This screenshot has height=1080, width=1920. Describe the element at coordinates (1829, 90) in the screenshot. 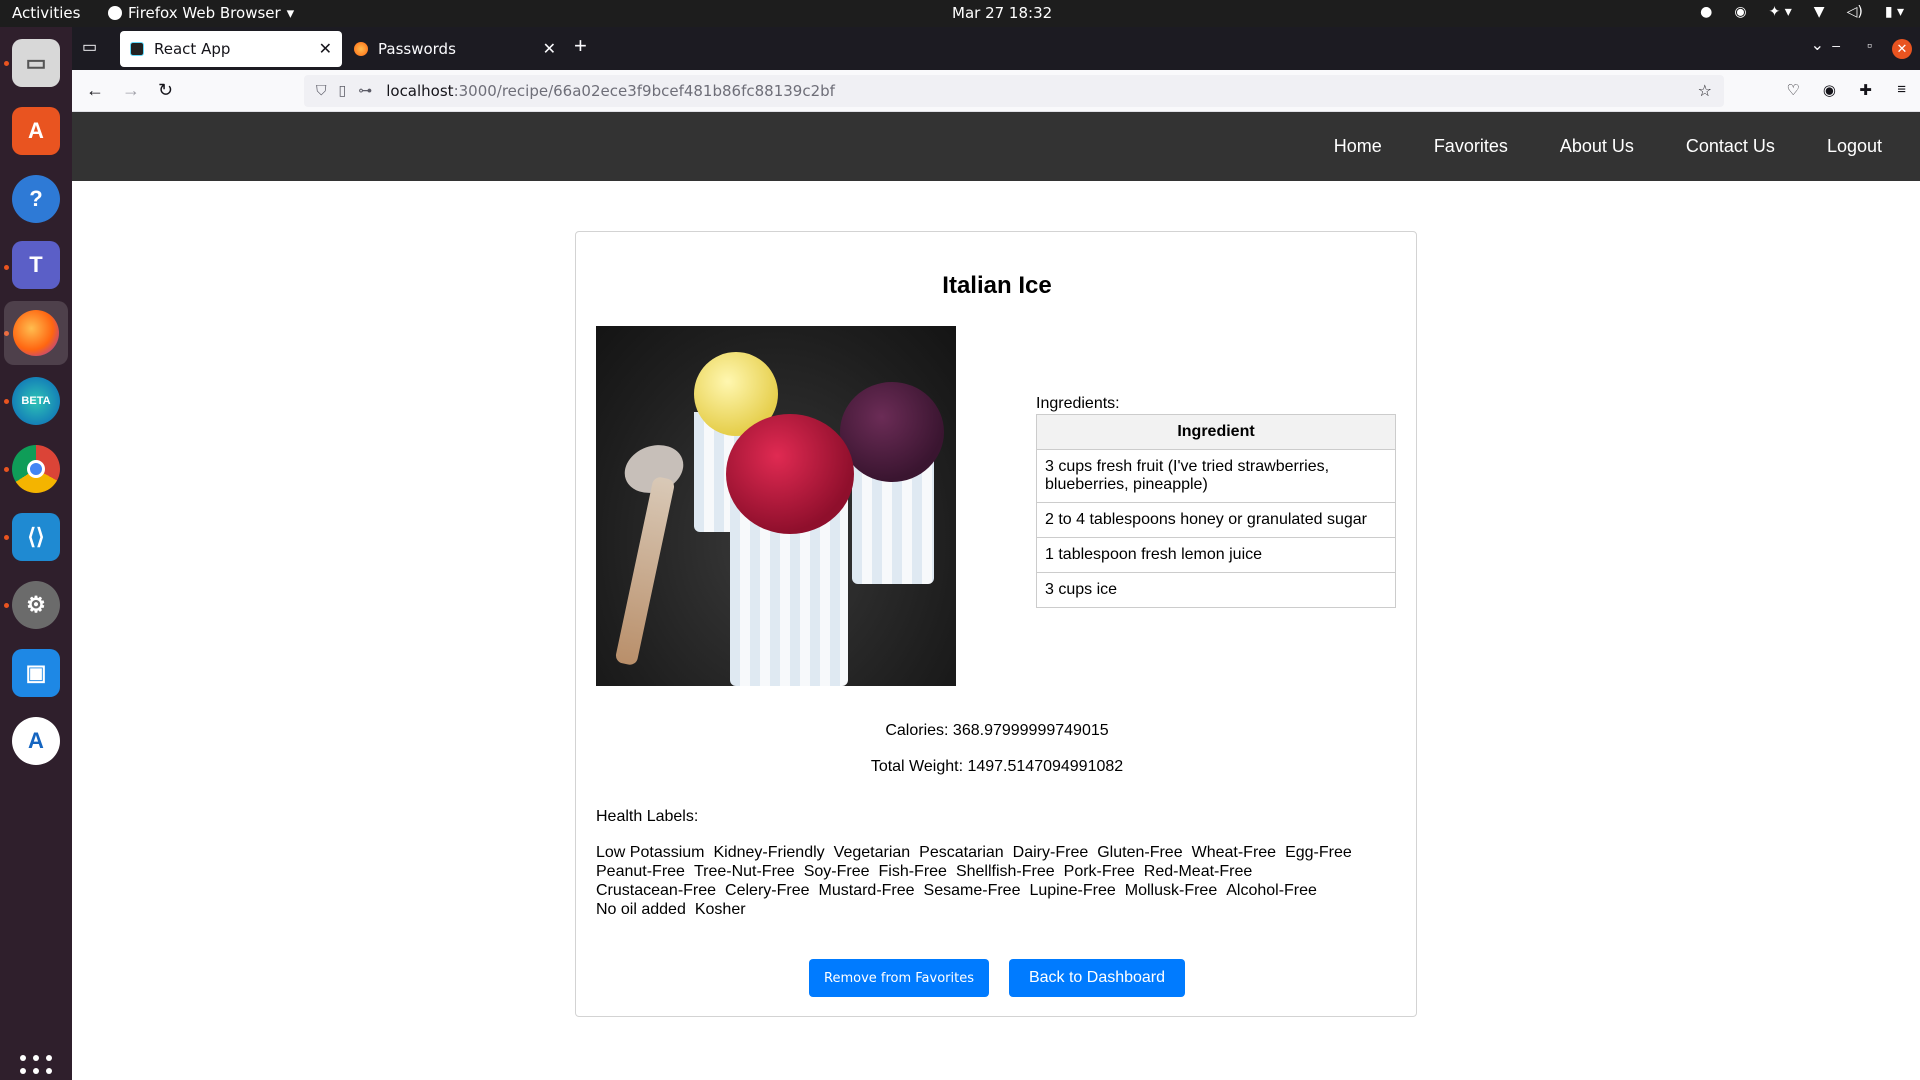

I see `account-icon: ◉` at that location.